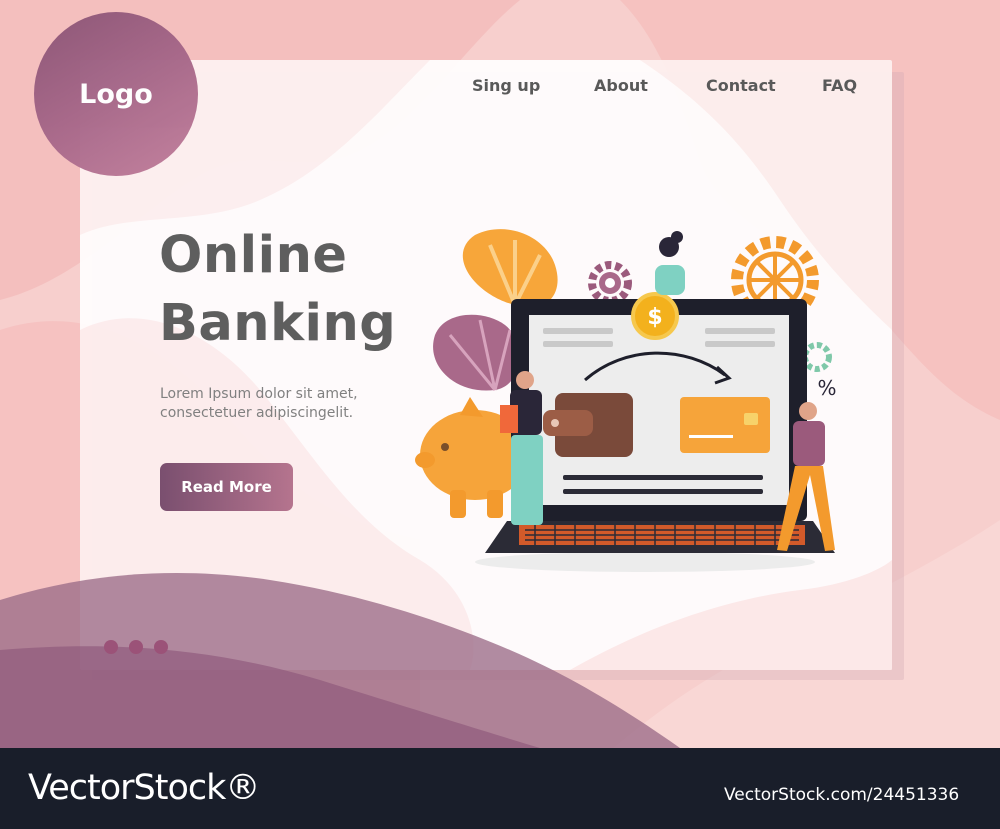 This screenshot has height=829, width=1000. Describe the element at coordinates (610, 283) in the screenshot. I see `gear-purple-icon` at that location.